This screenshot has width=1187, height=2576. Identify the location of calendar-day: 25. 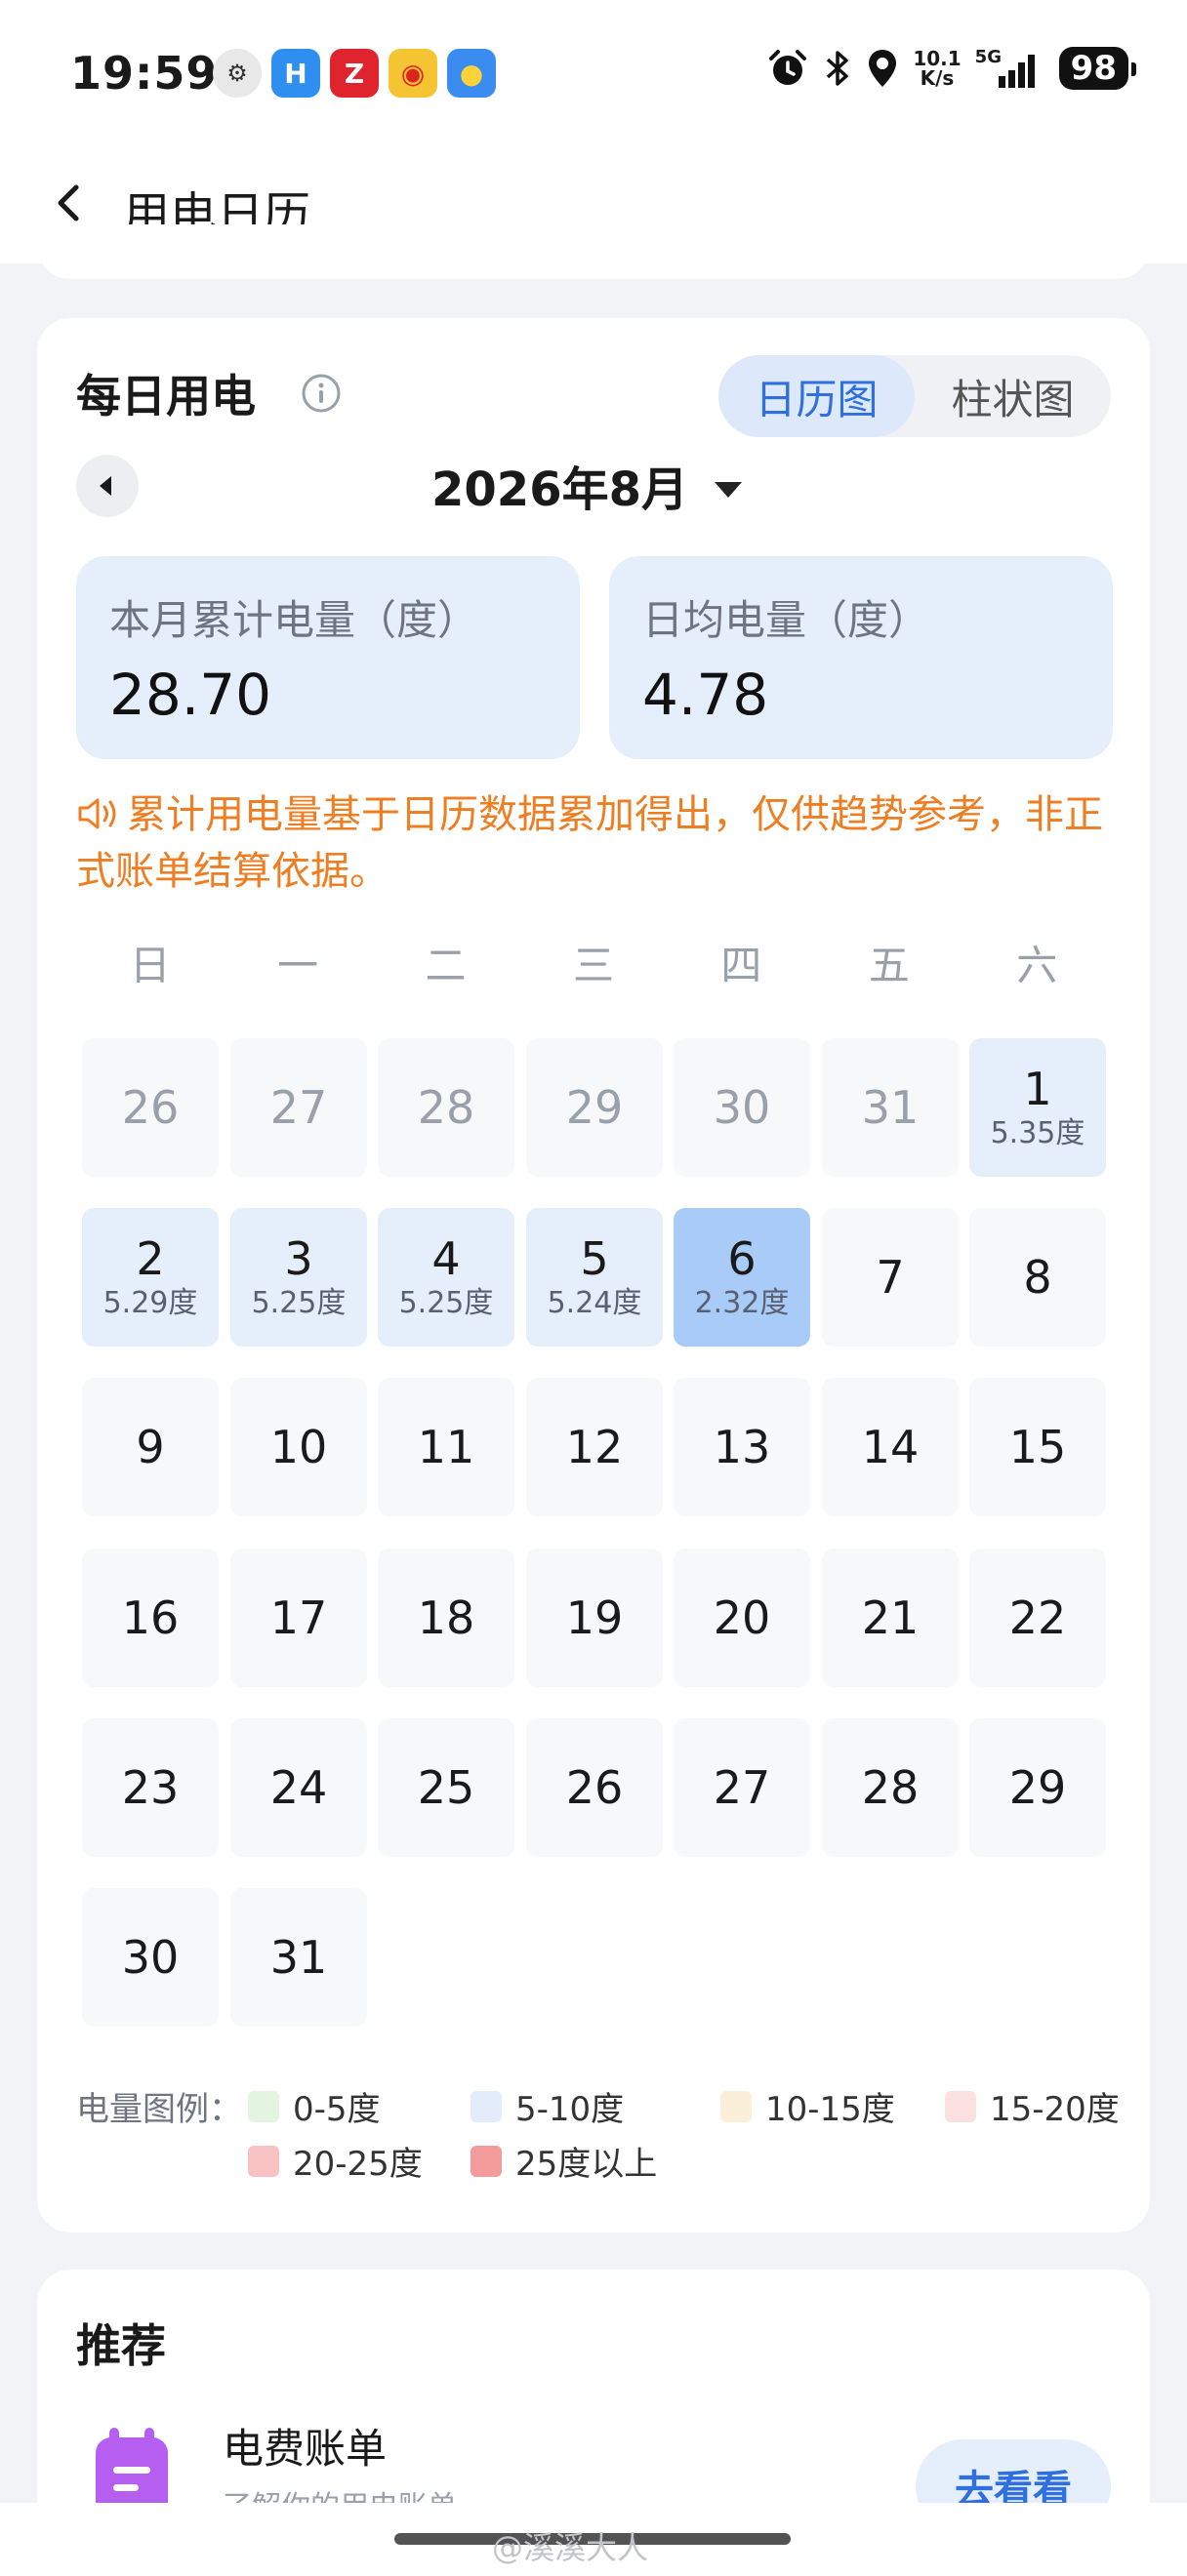
(446, 1787).